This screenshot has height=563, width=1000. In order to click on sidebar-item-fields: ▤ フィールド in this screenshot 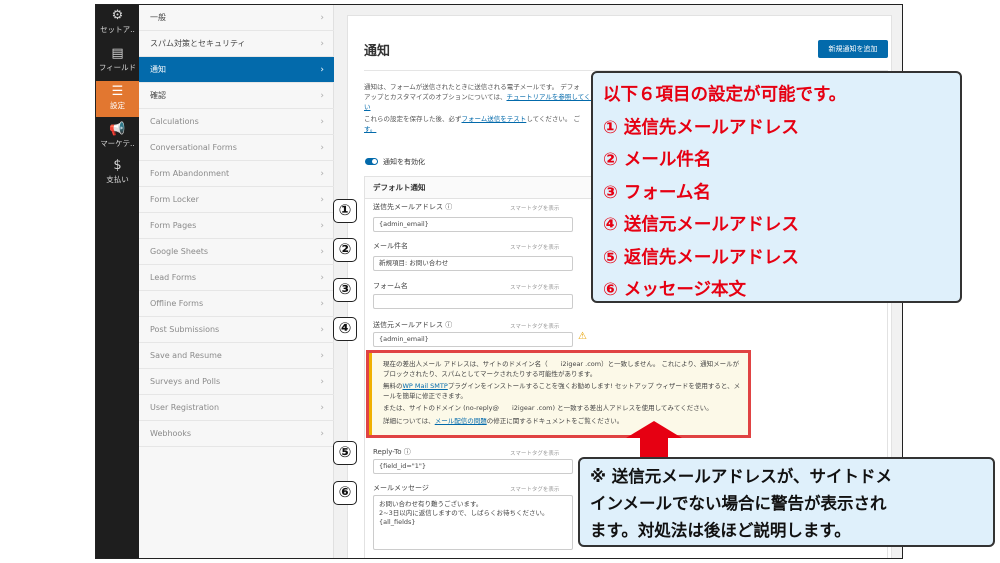, I will do `click(117, 61)`.